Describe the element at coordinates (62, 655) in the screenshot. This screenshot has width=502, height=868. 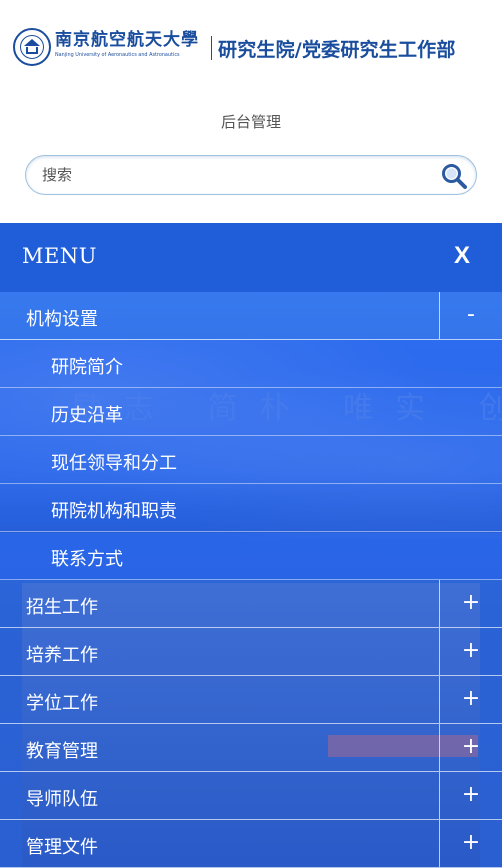
I see `menu-item-label: 培养工作` at that location.